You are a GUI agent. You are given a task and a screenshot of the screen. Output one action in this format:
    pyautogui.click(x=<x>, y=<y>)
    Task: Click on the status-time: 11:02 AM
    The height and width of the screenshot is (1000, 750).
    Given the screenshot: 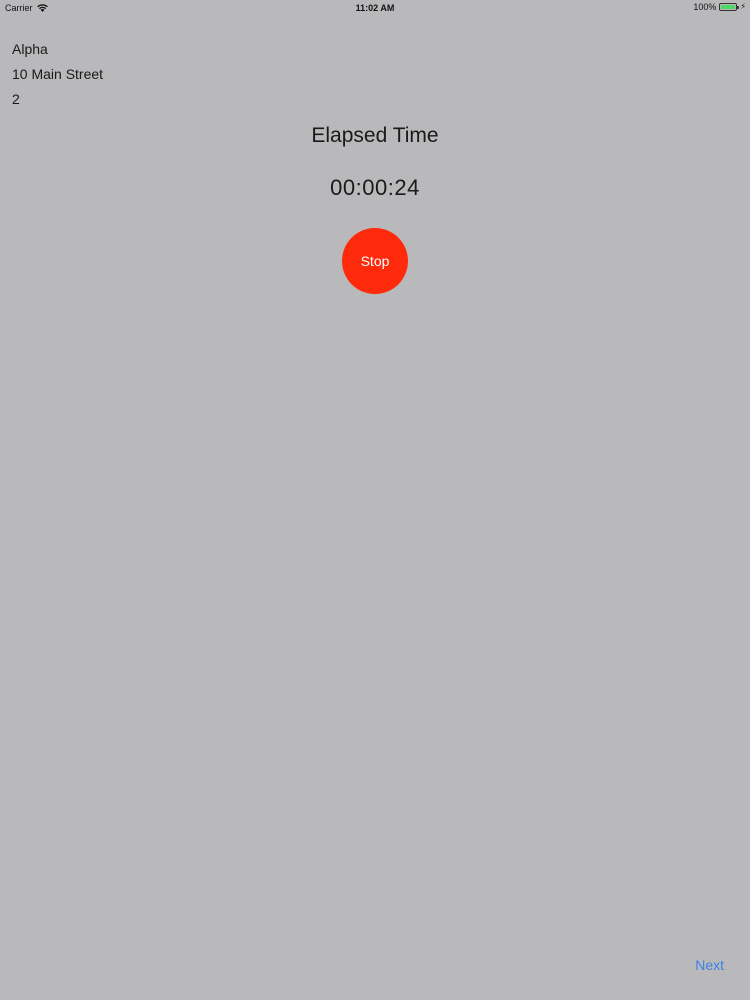 What is the action you would take?
    pyautogui.click(x=375, y=8)
    